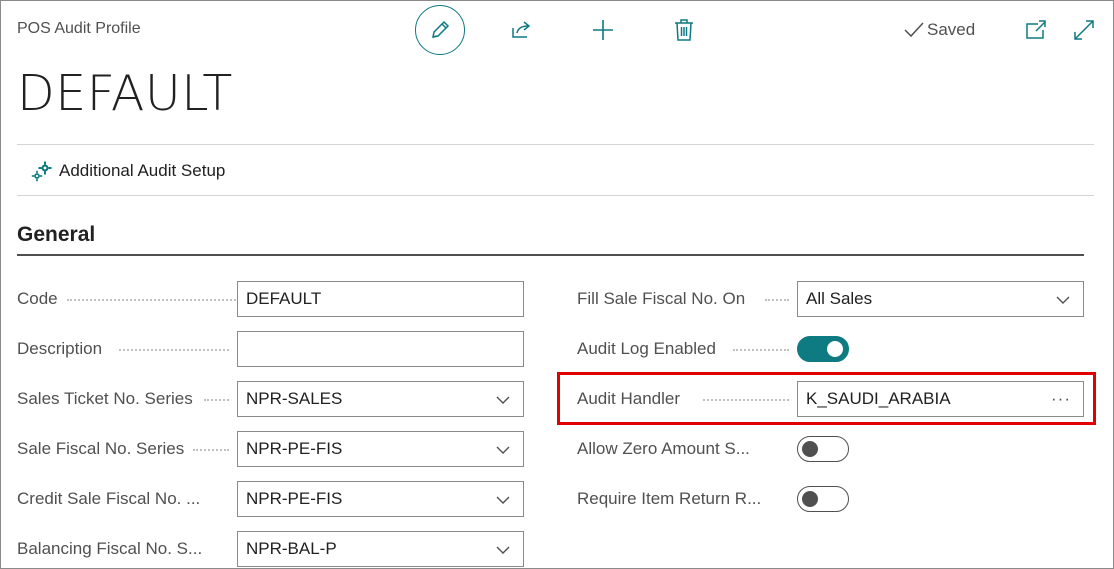 Image resolution: width=1114 pixels, height=569 pixels. I want to click on sale-fiscal-no-series-select: NPR-PE-FIS, so click(380, 449).